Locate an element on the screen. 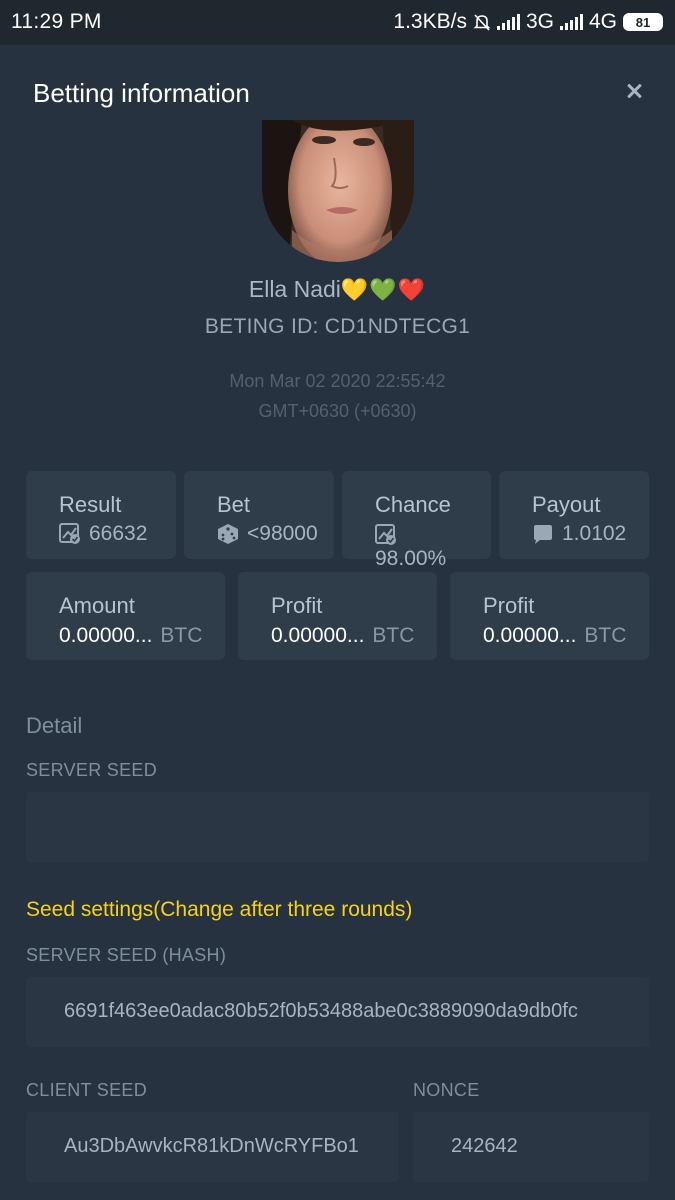  stat-value: 66632 is located at coordinates (103, 534).